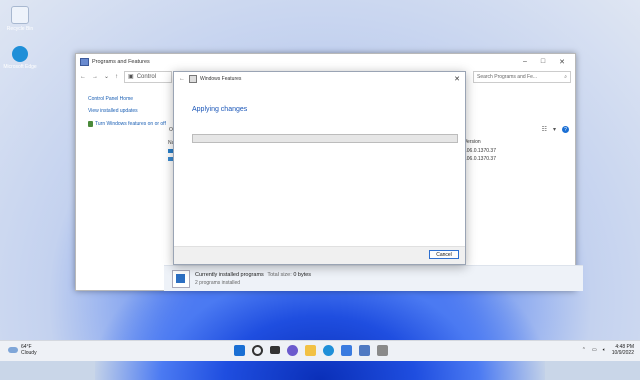 Image resolution: width=640 pixels, height=380 pixels. I want to click on status-size-value: 0 bytes, so click(302, 274).